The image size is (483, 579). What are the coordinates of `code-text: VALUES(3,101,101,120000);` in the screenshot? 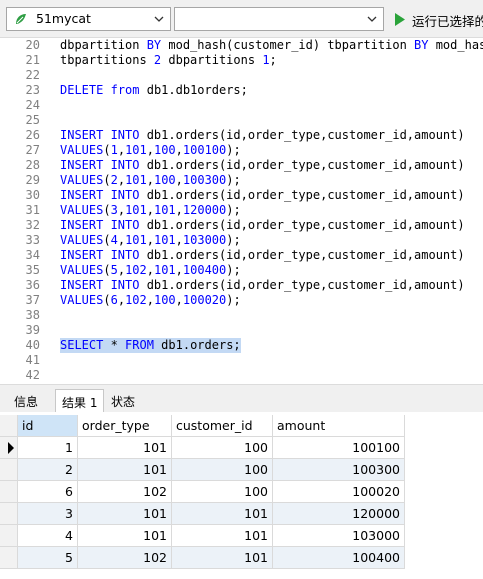 It's located at (150, 210).